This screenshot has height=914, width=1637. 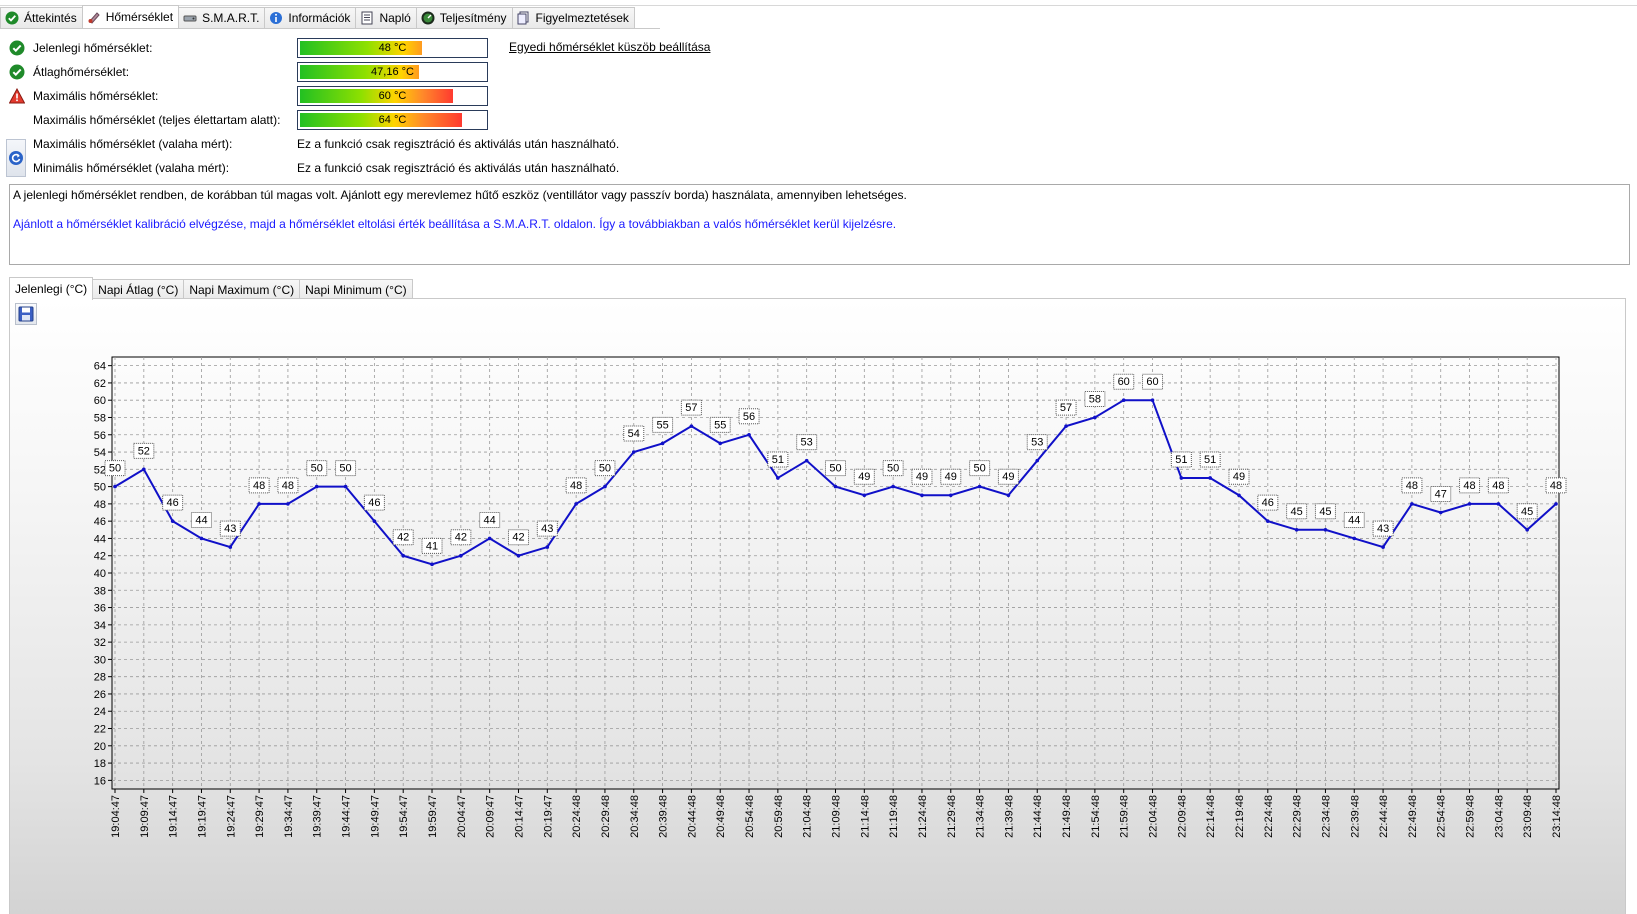 I want to click on y-tick-label: 32, so click(x=100, y=643).